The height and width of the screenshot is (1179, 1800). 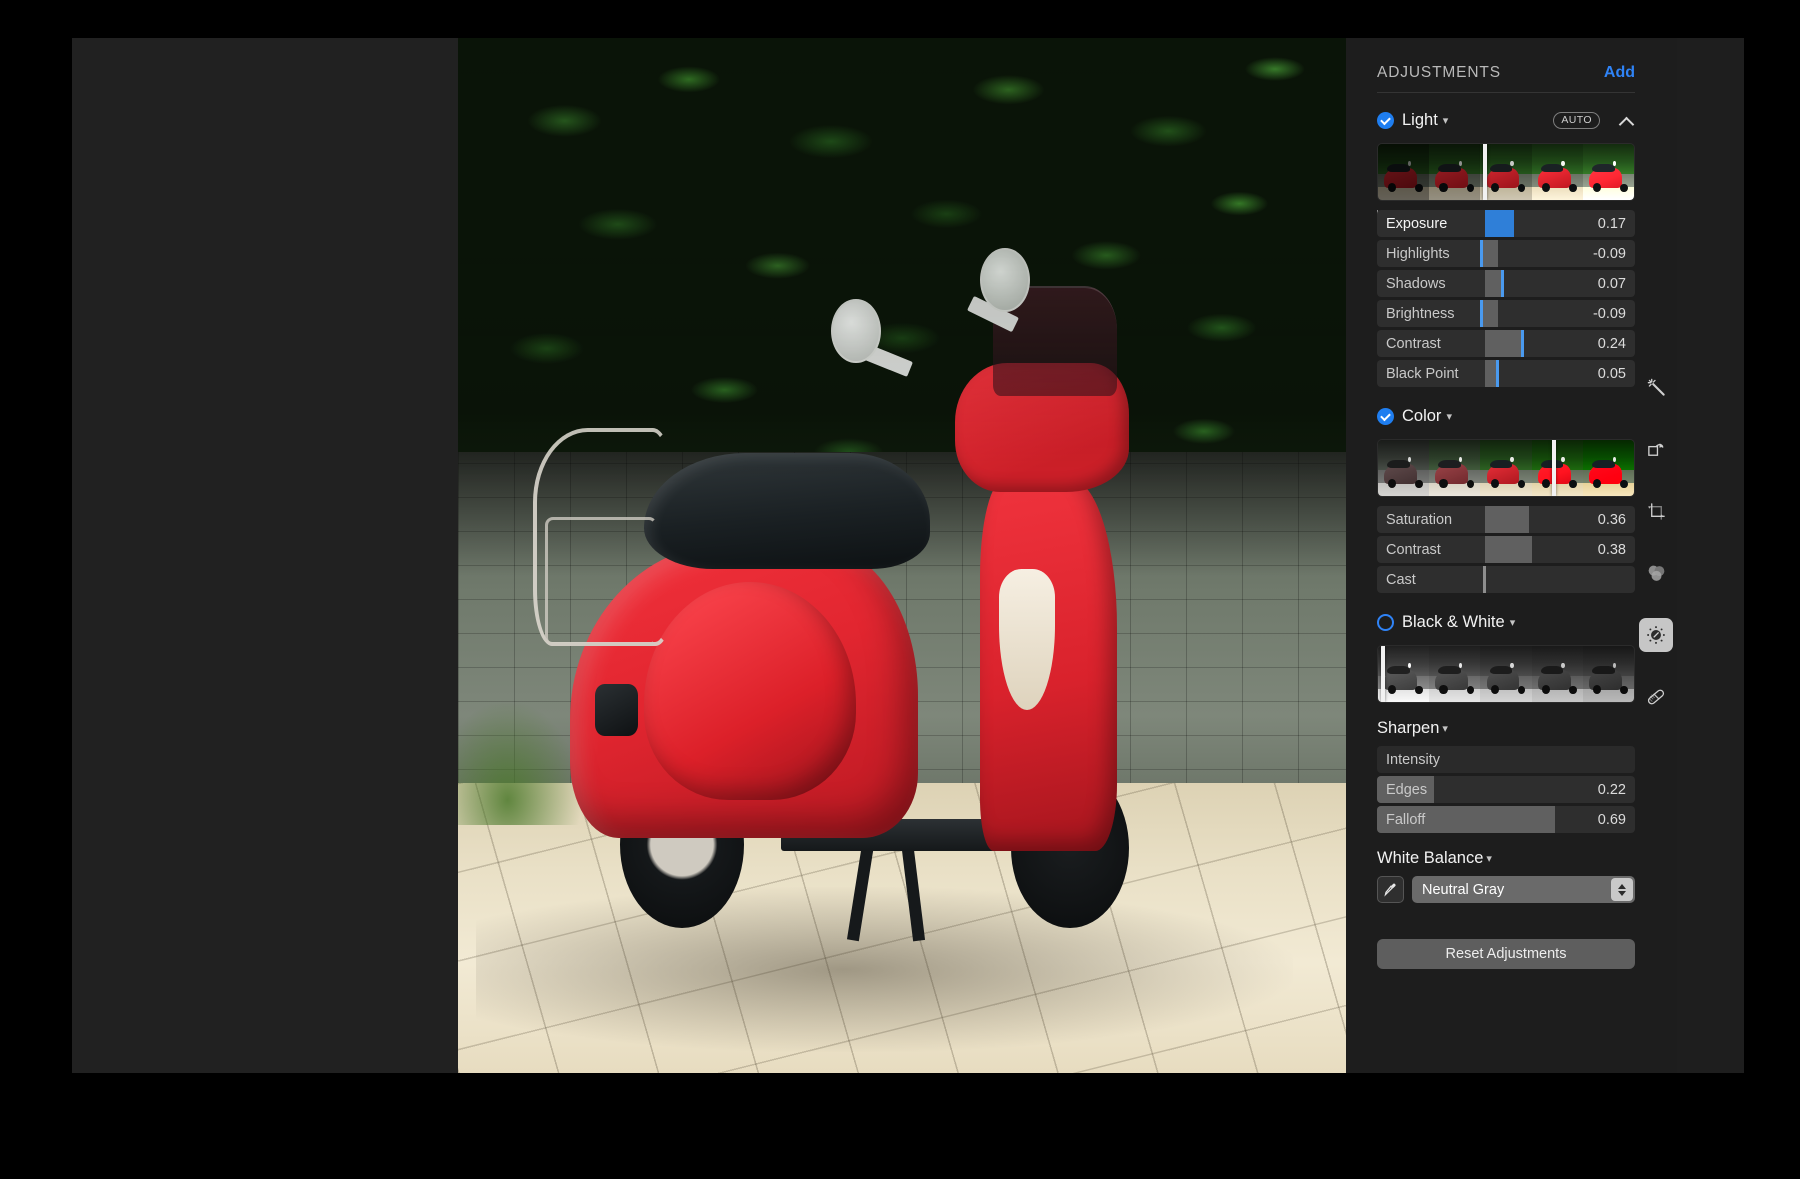 What do you see at coordinates (1382, 674) in the screenshot?
I see `black-and-white-strip-marker` at bounding box center [1382, 674].